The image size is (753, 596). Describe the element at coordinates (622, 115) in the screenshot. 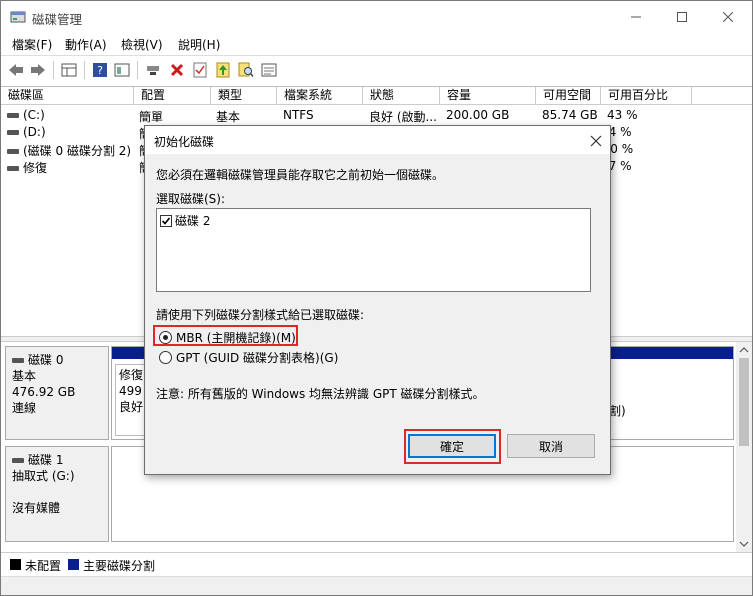

I see `percent-free-cell: 43 %` at that location.